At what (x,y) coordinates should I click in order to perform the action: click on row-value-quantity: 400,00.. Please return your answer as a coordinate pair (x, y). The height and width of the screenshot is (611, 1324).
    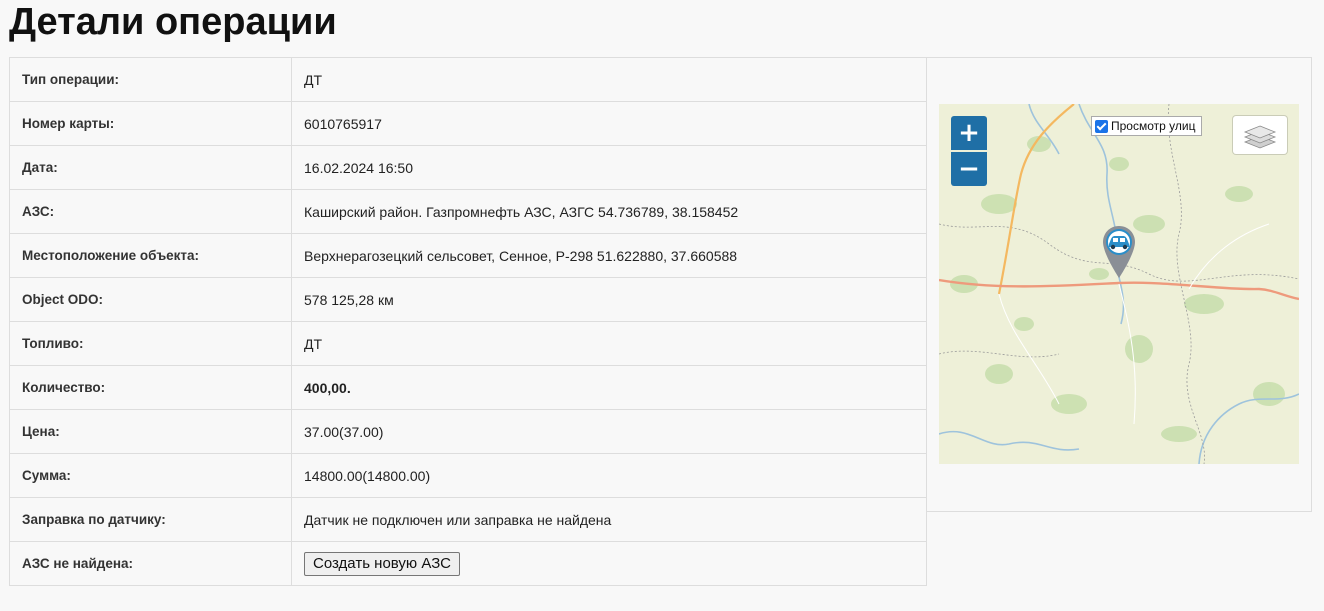
    Looking at the image, I should click on (609, 387).